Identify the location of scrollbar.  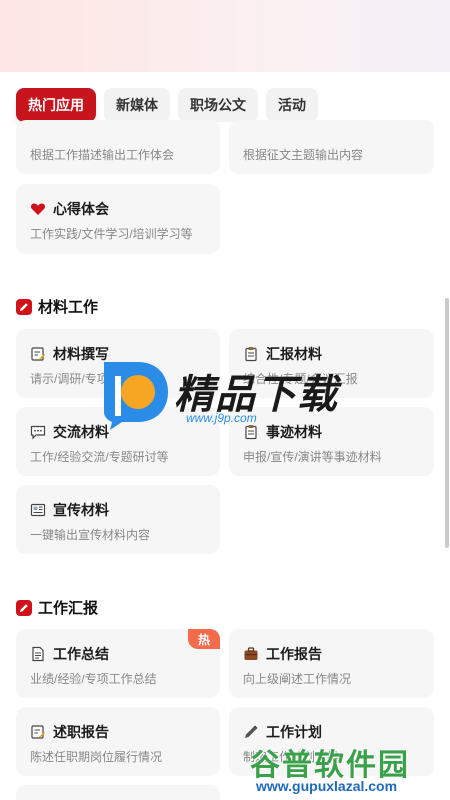
(447, 423).